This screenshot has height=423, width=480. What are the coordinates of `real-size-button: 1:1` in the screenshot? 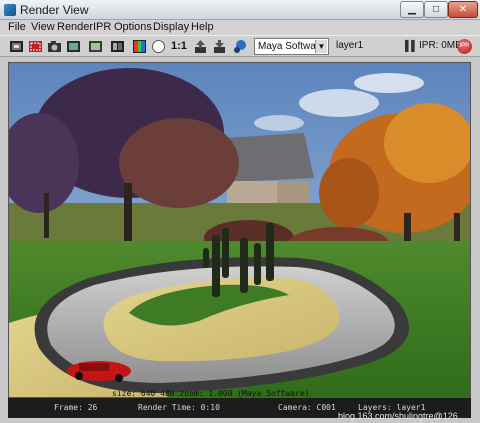 It's located at (179, 46).